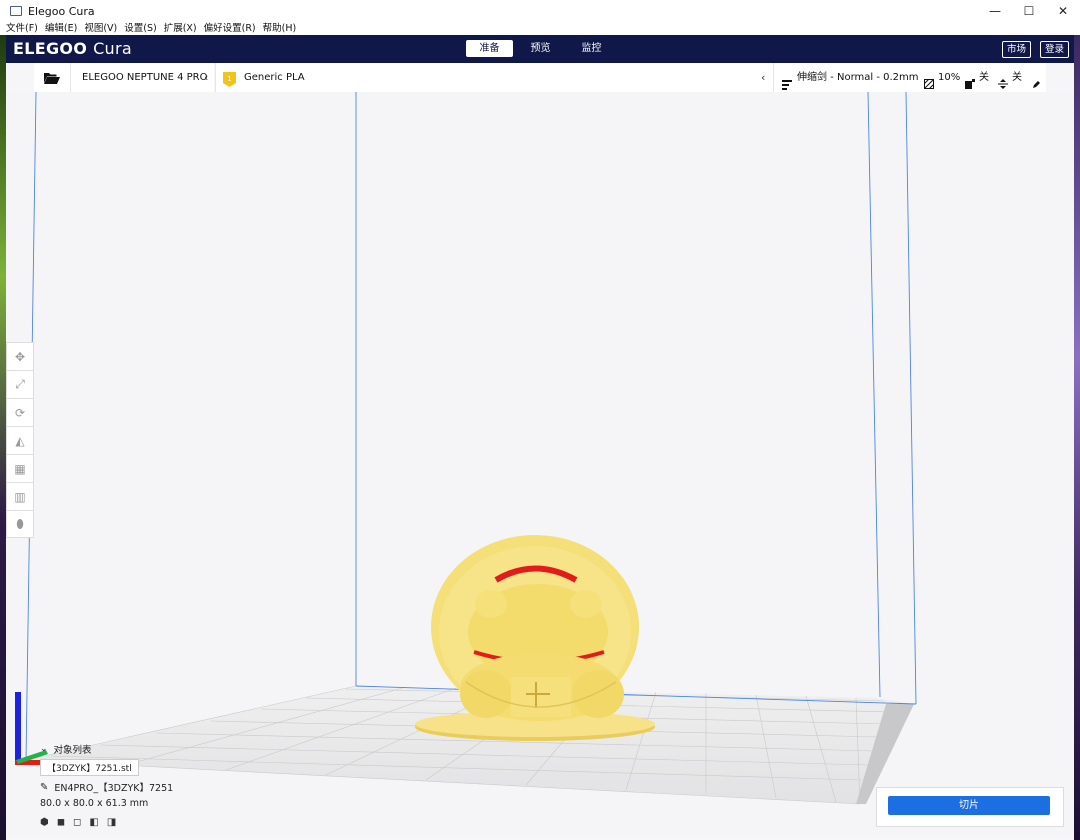 The width and height of the screenshot is (1080, 840). What do you see at coordinates (1055, 49) in the screenshot?
I see `login-button: 登录` at bounding box center [1055, 49].